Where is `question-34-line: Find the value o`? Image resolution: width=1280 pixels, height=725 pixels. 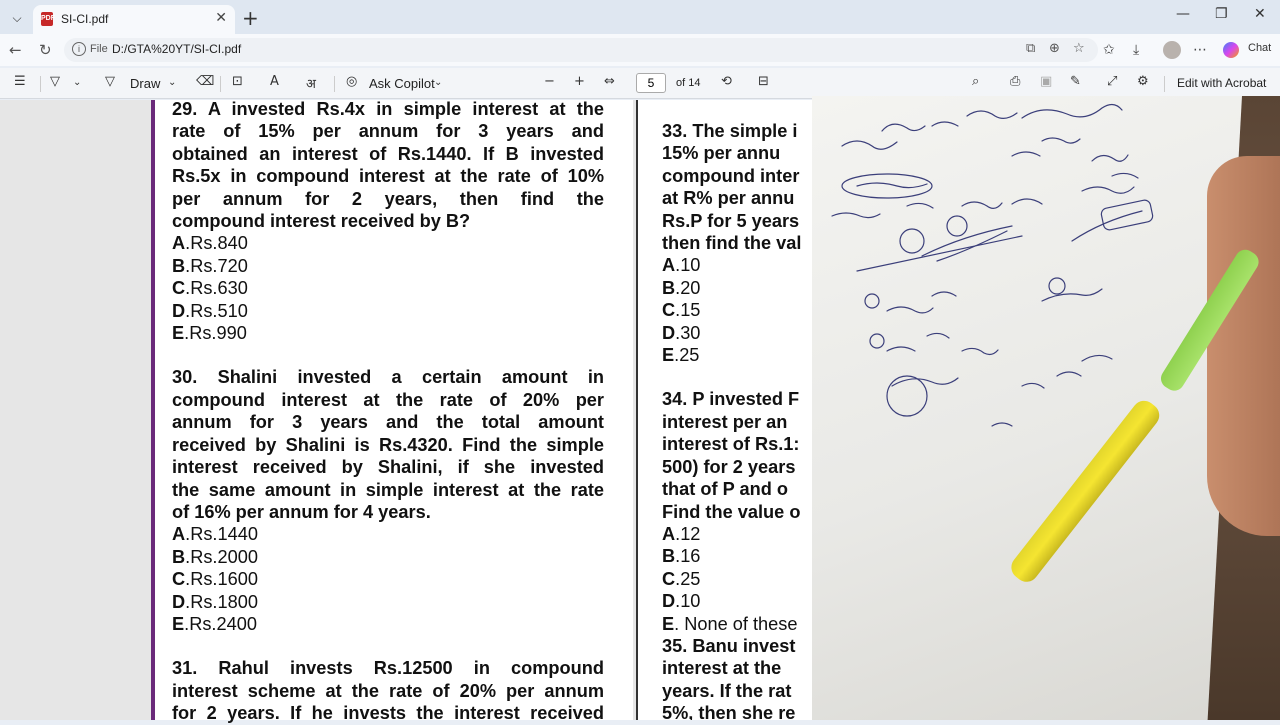
question-34-line: Find the value o is located at coordinates (731, 511).